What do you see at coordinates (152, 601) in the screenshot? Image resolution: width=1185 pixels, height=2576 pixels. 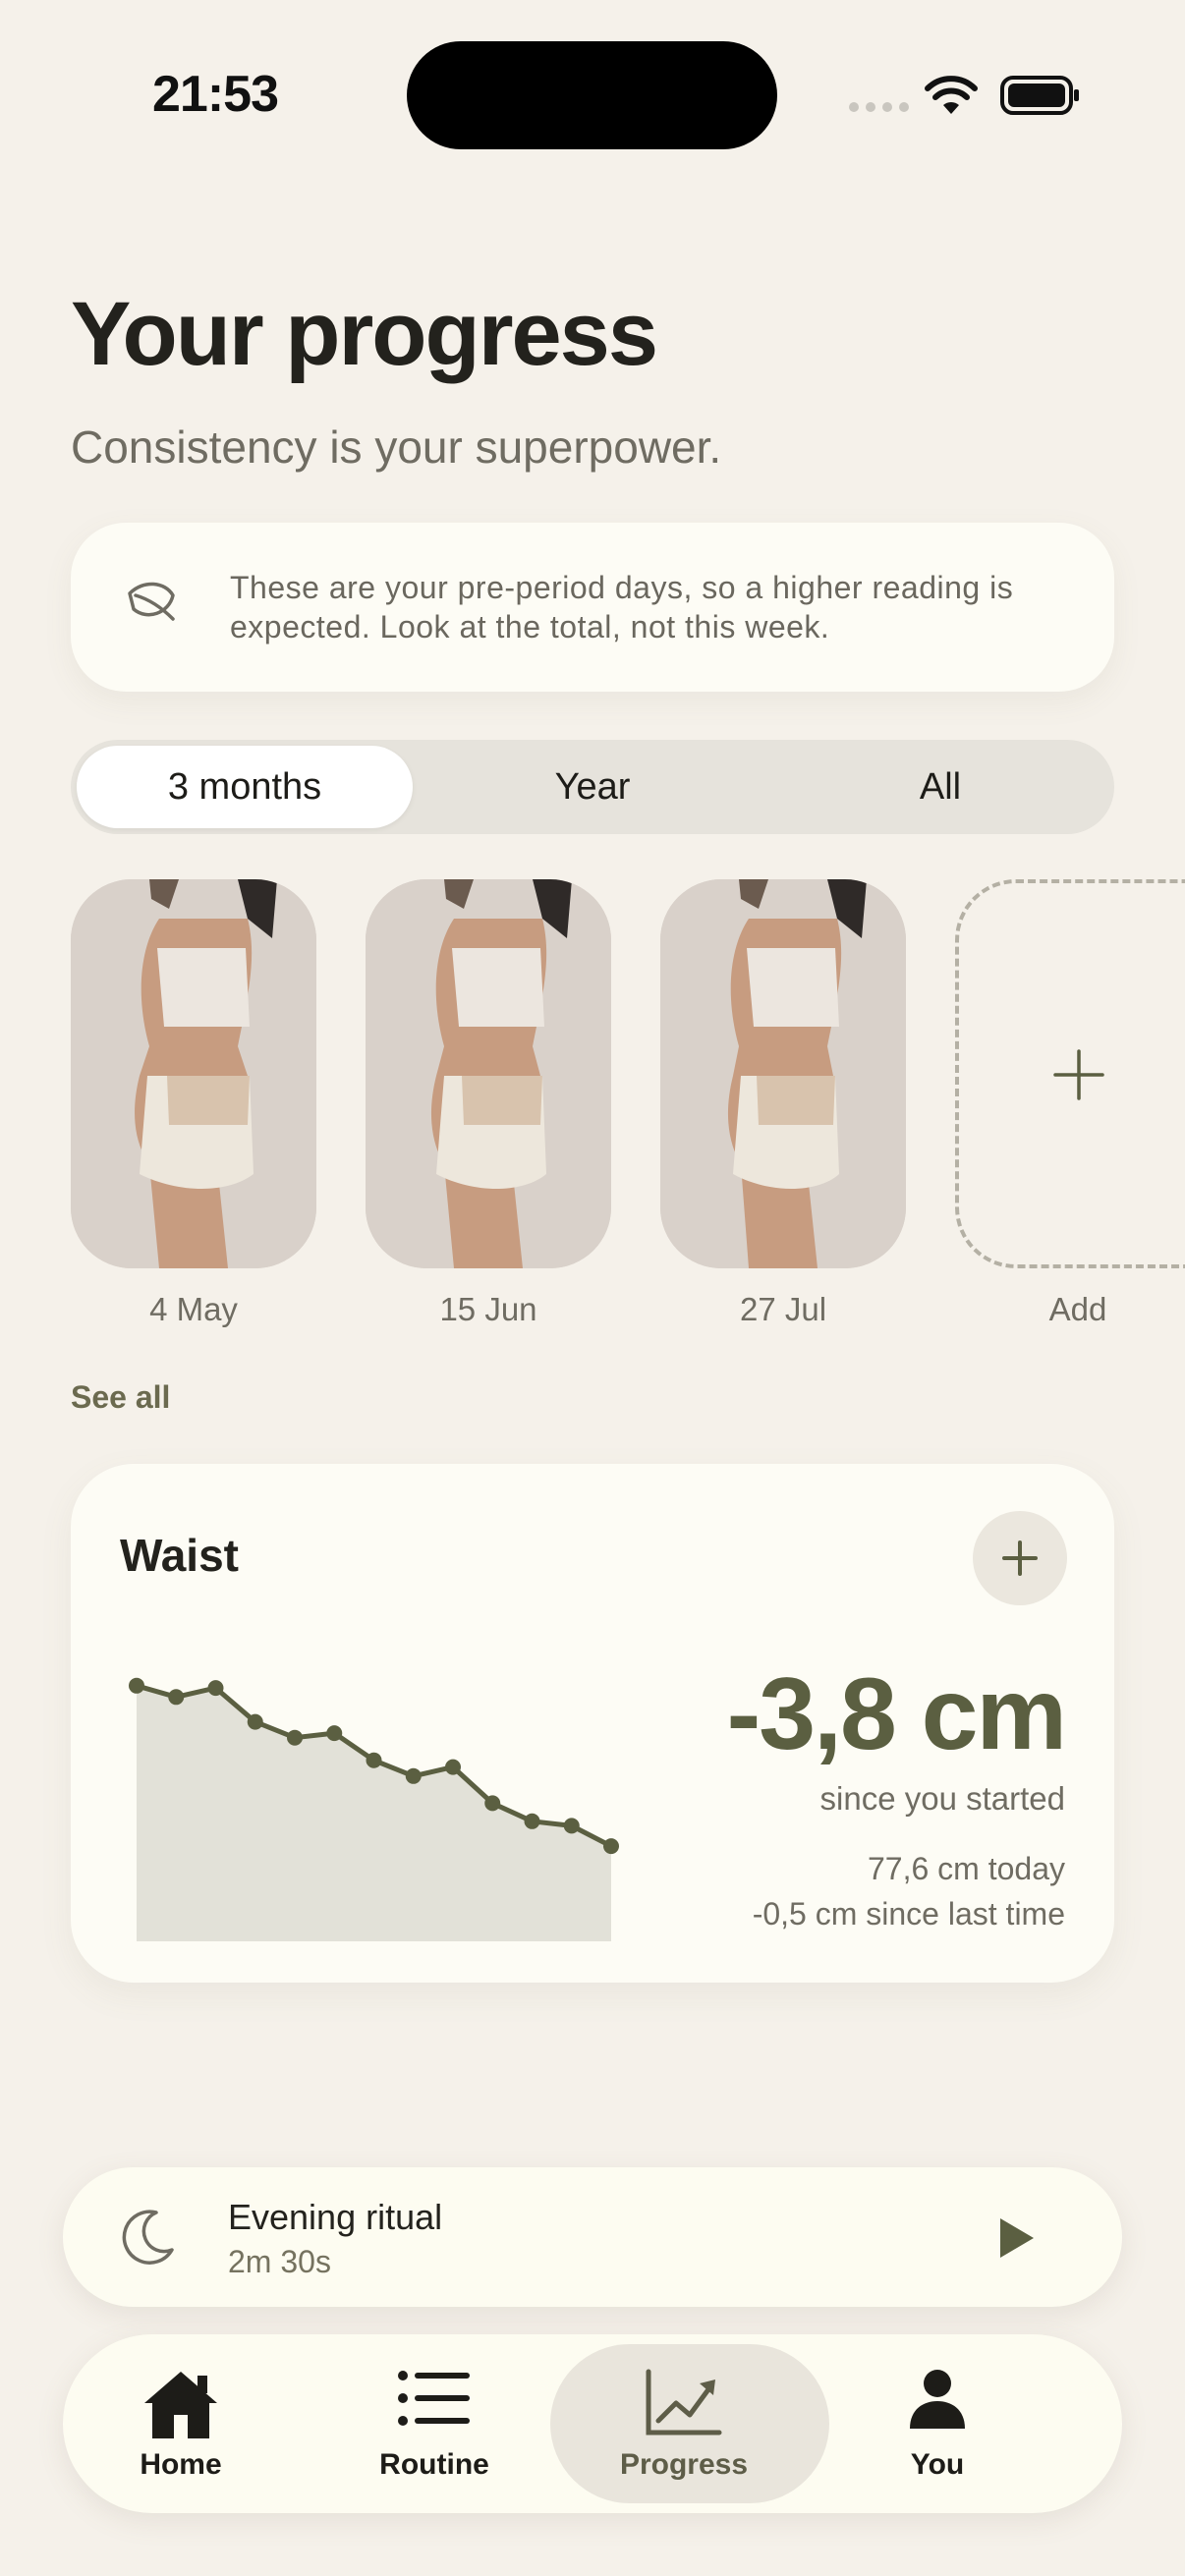 I see `leaf-icon` at bounding box center [152, 601].